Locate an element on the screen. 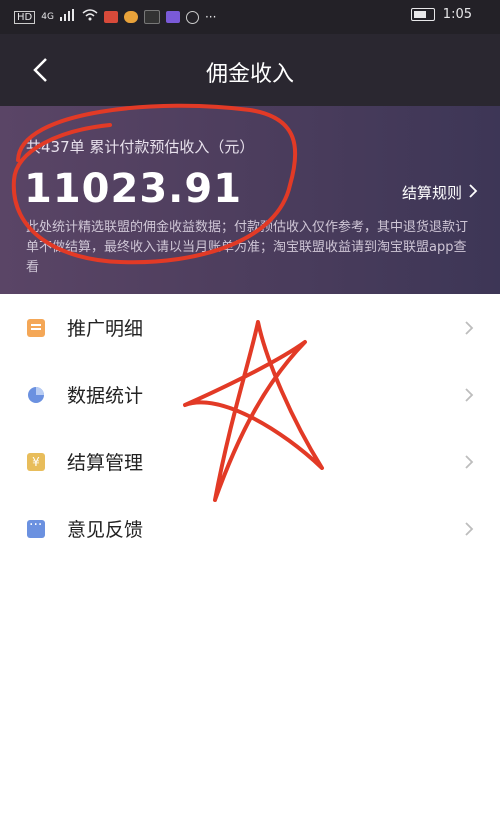 Image resolution: width=500 pixels, height=829 pixels. status-bar: HD 4G ··· 1:05 is located at coordinates (250, 17).